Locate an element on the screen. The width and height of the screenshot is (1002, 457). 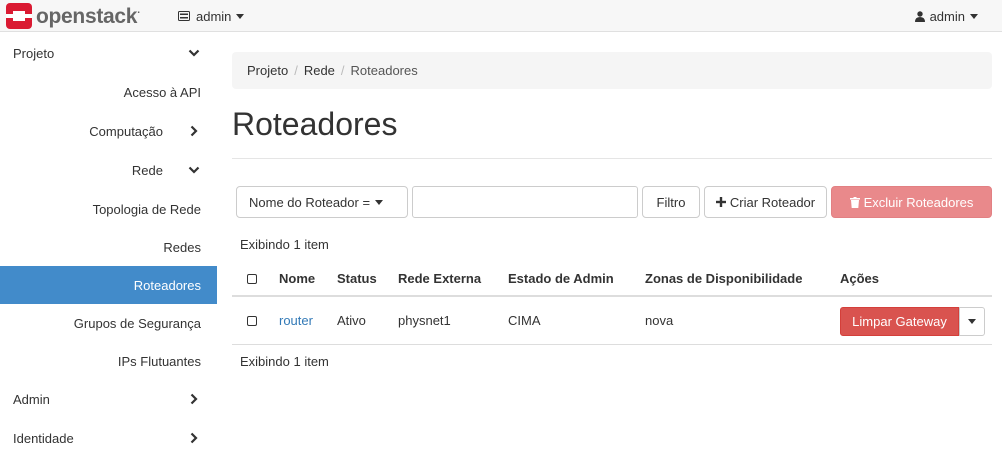
sidebar-item-label: Identidade is located at coordinates (43, 438).